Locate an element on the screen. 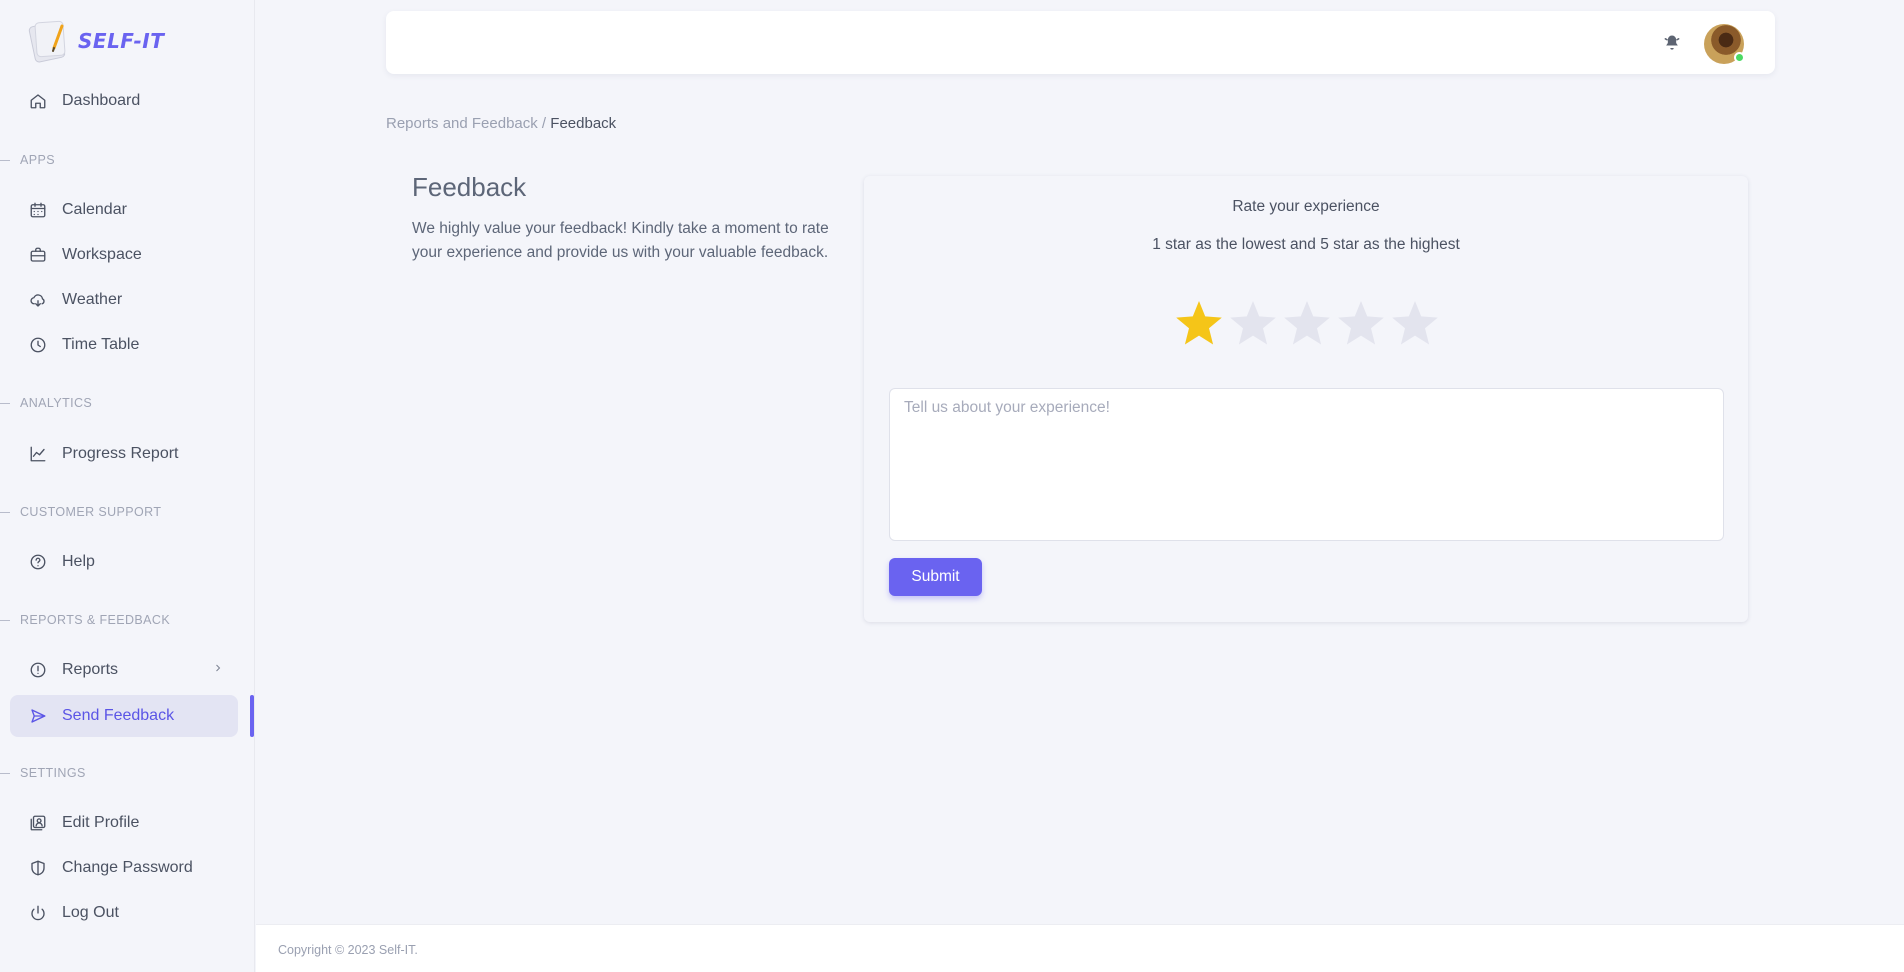  profile-icon is located at coordinates (38, 823).